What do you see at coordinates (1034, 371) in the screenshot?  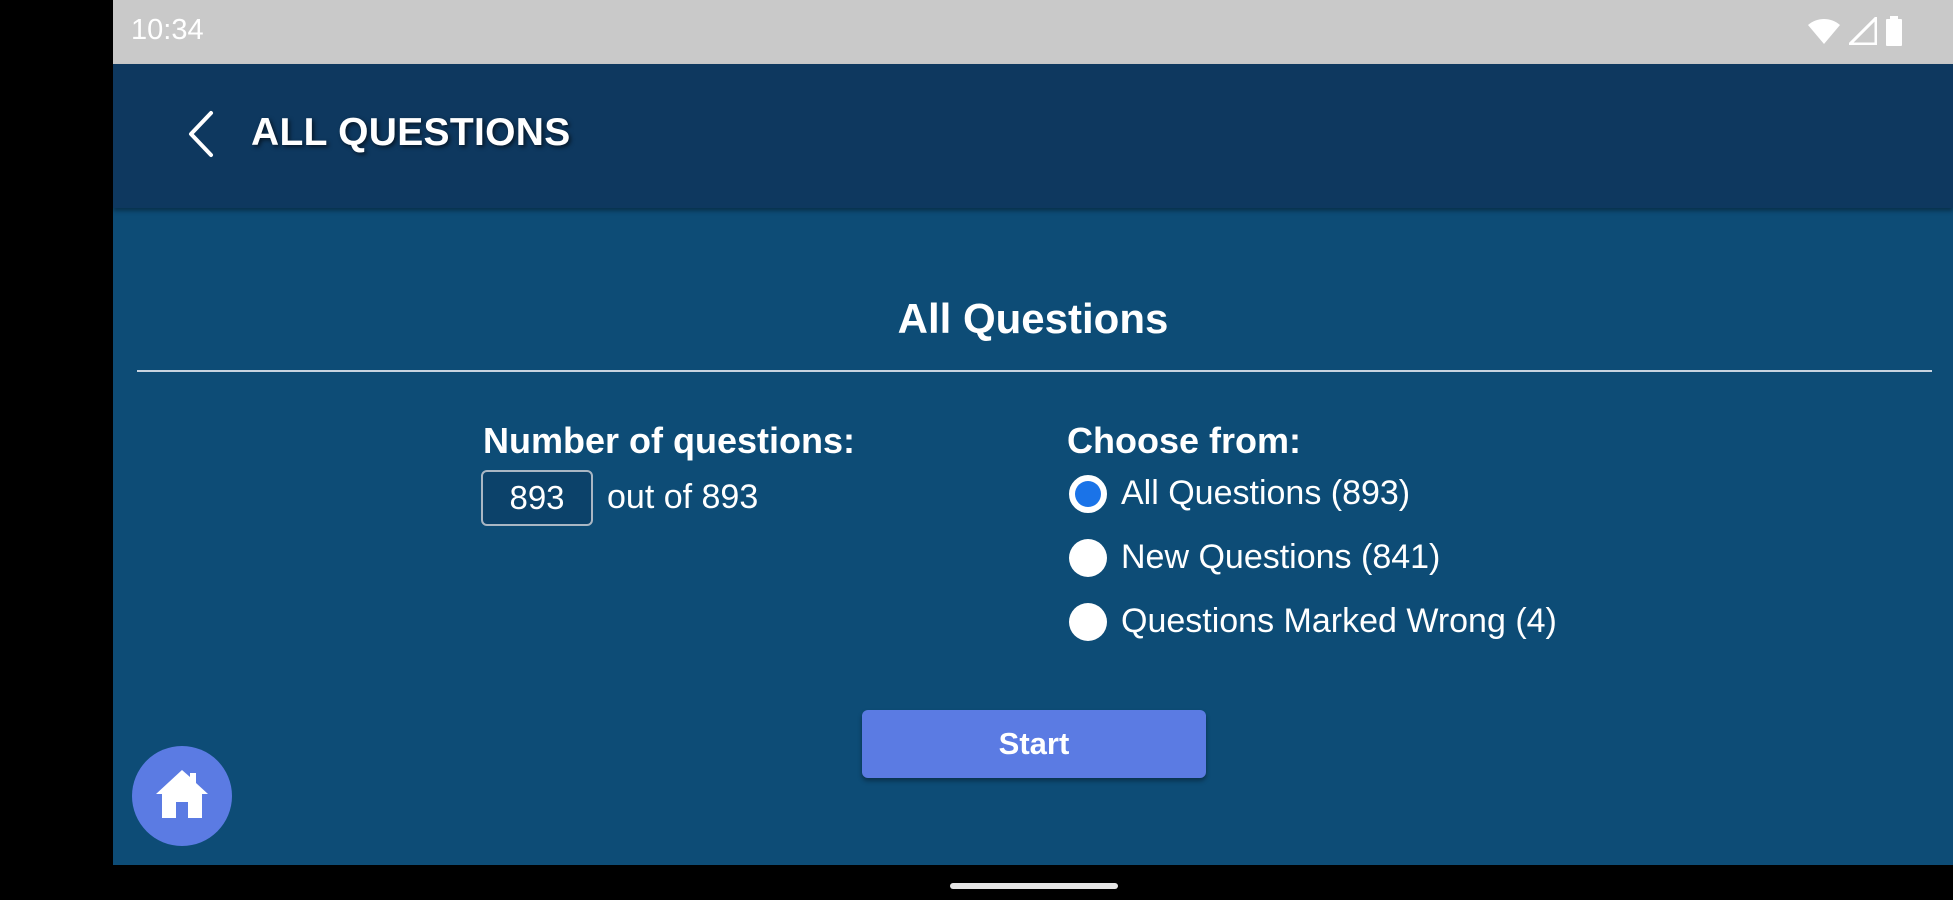 I see `divider` at bounding box center [1034, 371].